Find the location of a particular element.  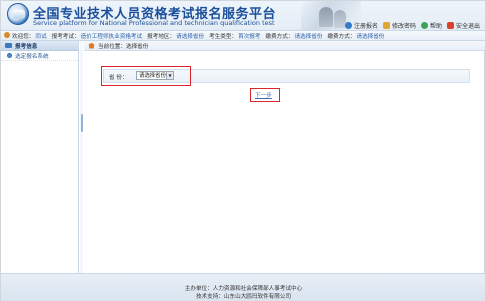

register-link: 注册报名 is located at coordinates (361, 25).